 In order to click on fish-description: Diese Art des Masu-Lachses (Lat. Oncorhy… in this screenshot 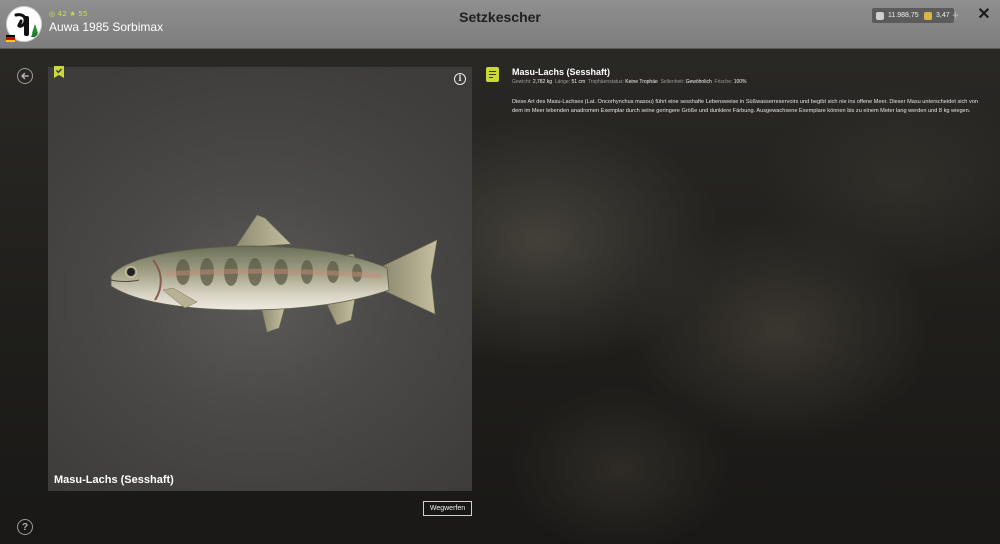, I will do `click(745, 106)`.